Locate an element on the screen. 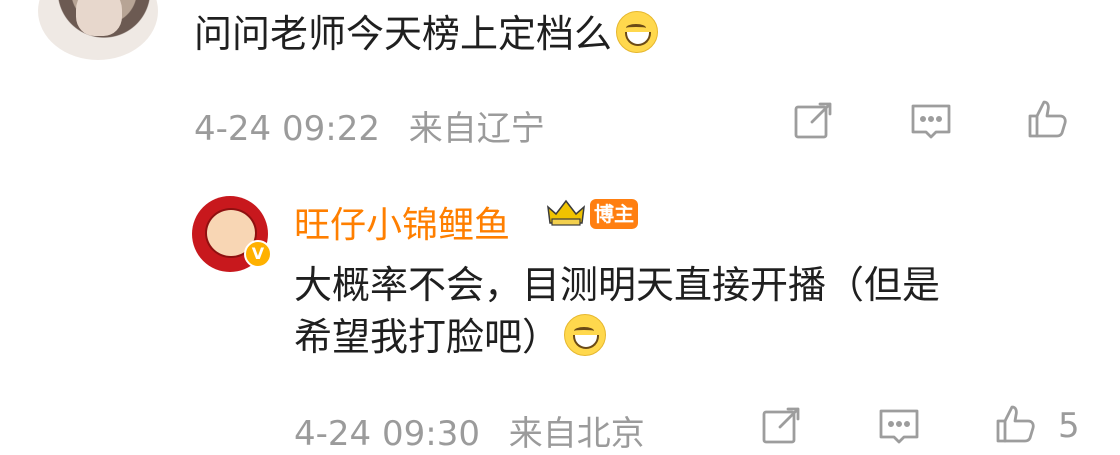 This screenshot has width=1120, height=455. comment-text: 问问老师今天榜上定档么 is located at coordinates (403, 34).